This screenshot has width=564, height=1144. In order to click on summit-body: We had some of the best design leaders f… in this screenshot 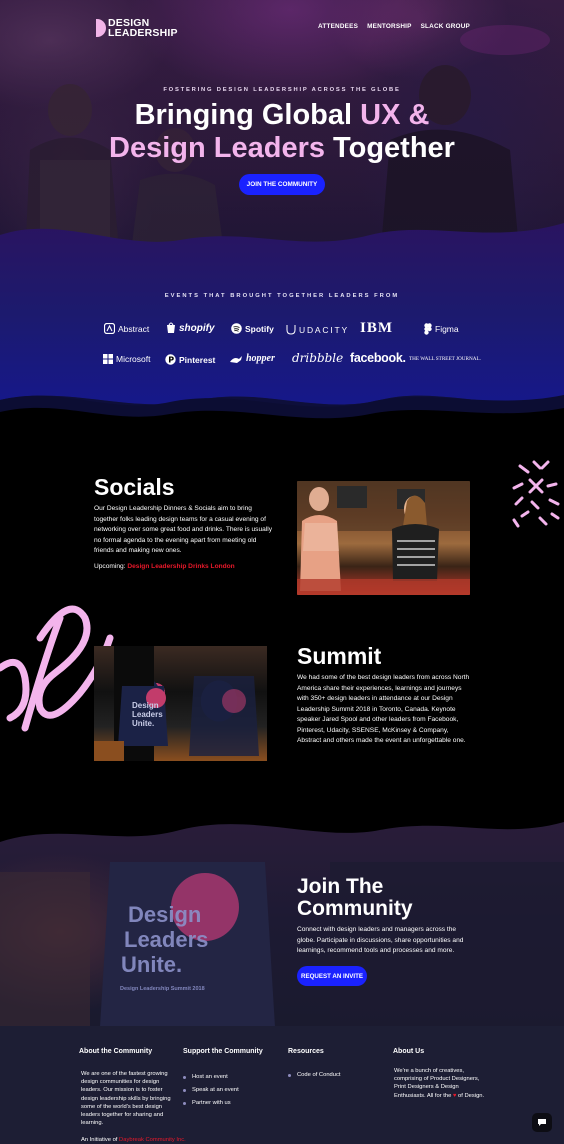, I will do `click(383, 709)`.